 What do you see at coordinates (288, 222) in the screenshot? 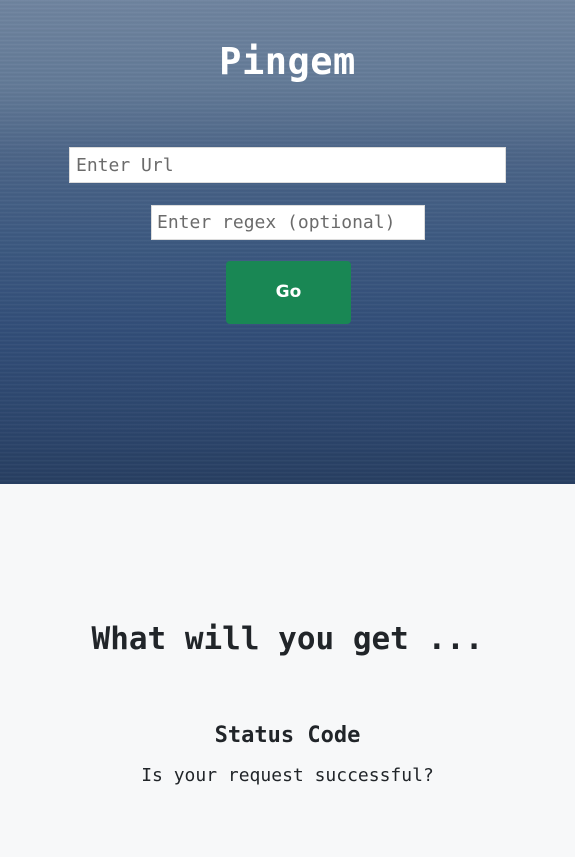
I see `regex-input` at bounding box center [288, 222].